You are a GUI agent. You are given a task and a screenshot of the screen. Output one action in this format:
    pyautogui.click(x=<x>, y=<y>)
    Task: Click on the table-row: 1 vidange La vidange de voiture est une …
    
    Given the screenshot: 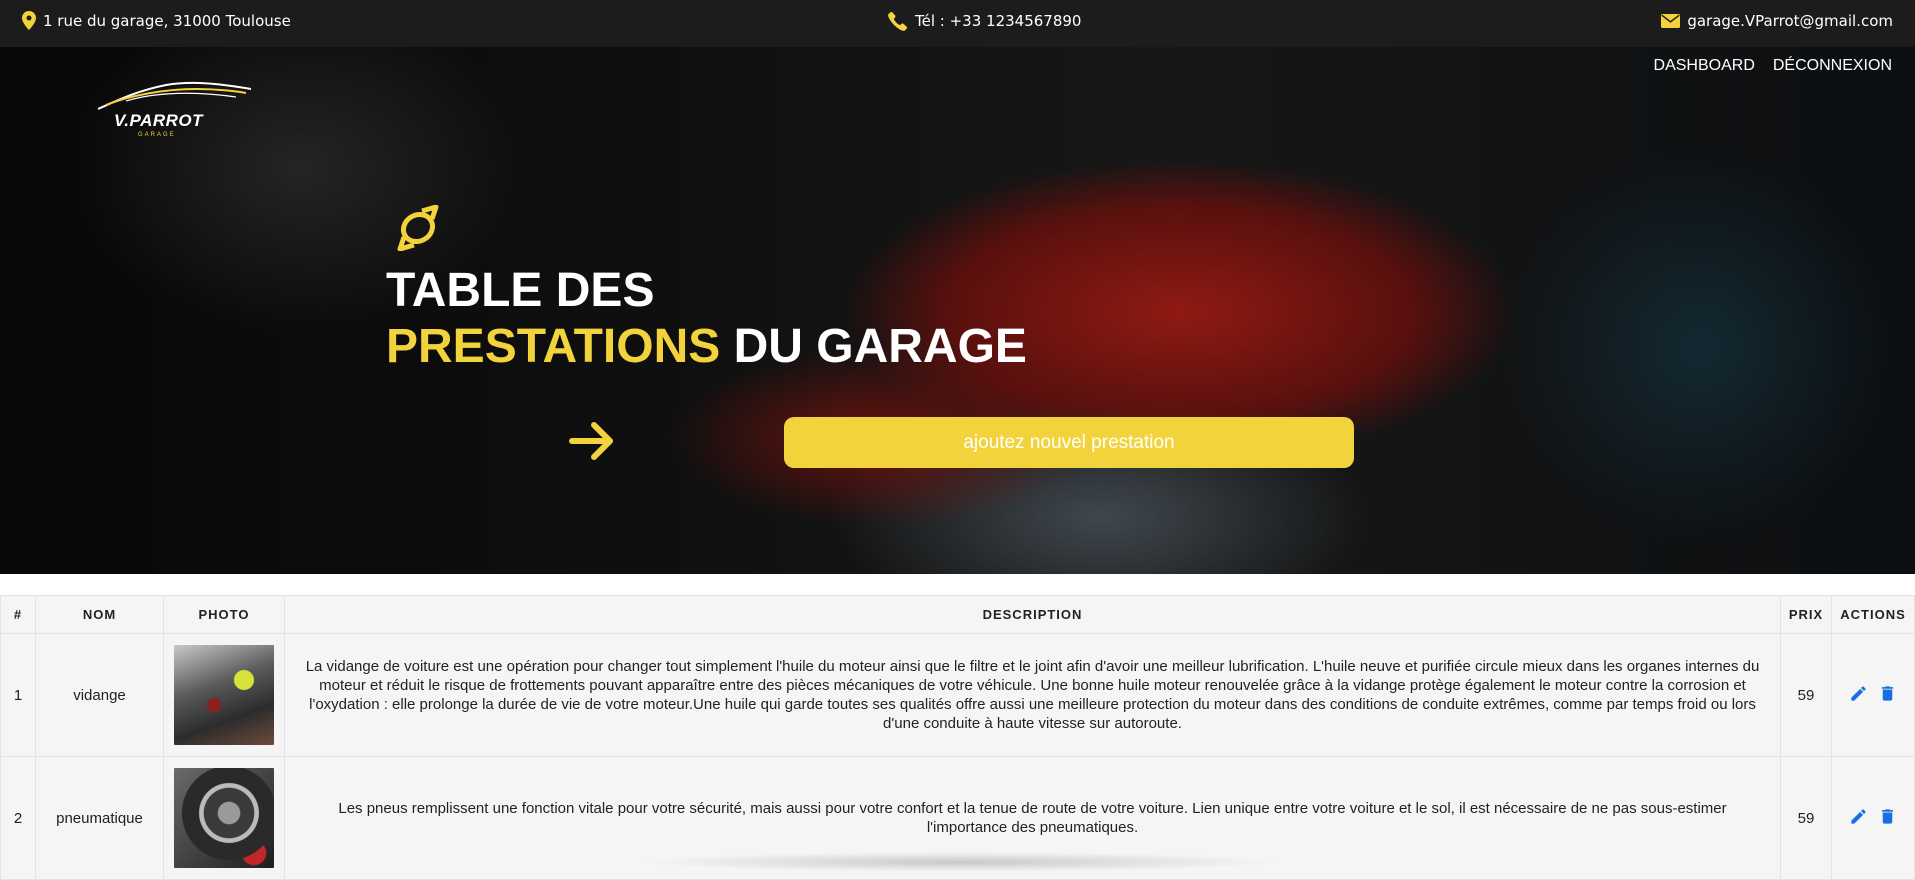 What is the action you would take?
    pyautogui.click(x=957, y=695)
    